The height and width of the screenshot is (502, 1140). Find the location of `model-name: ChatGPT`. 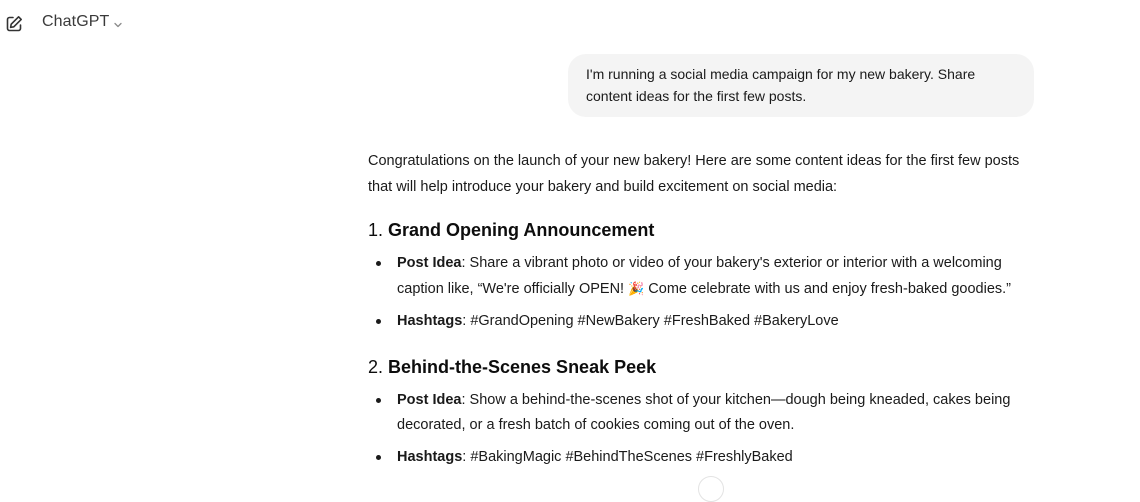

model-name: ChatGPT is located at coordinates (76, 21).